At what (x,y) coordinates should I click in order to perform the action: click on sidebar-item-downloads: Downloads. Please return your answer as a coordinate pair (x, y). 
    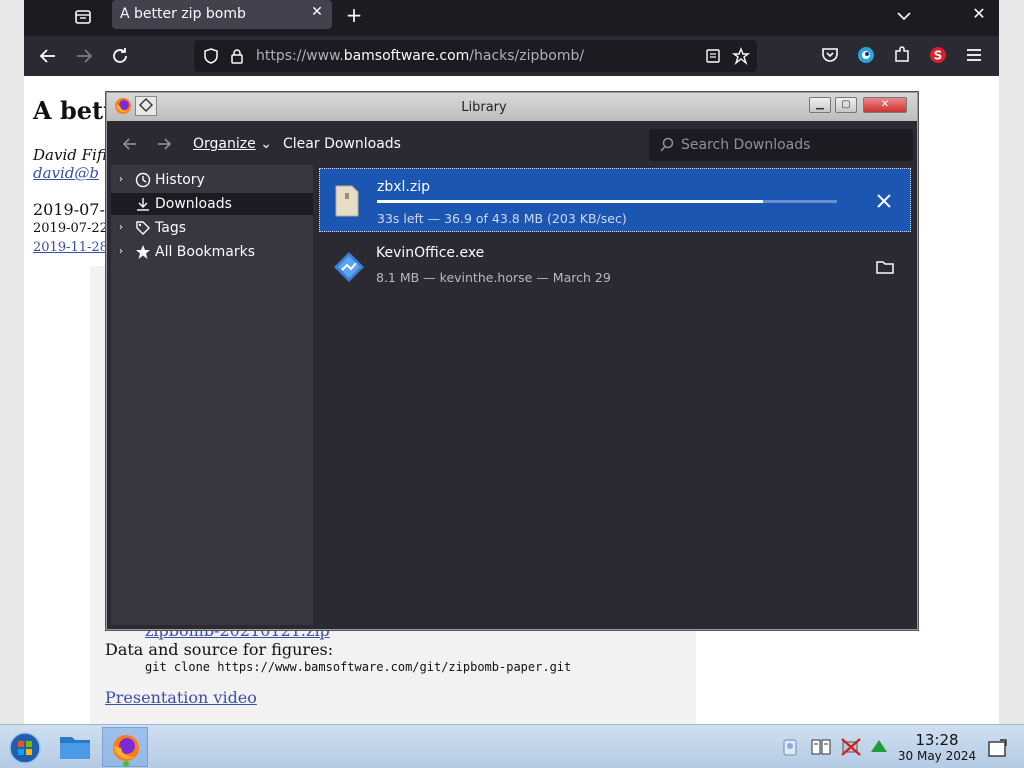
    Looking at the image, I should click on (212, 204).